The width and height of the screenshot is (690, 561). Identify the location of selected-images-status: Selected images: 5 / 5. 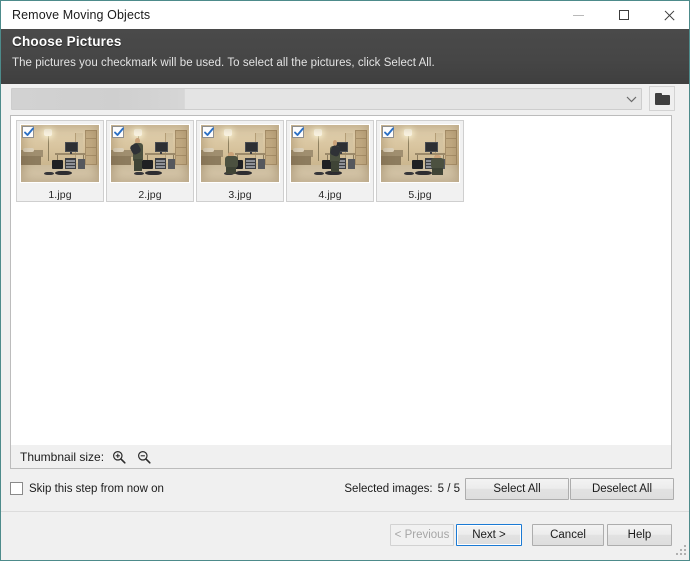
(402, 489).